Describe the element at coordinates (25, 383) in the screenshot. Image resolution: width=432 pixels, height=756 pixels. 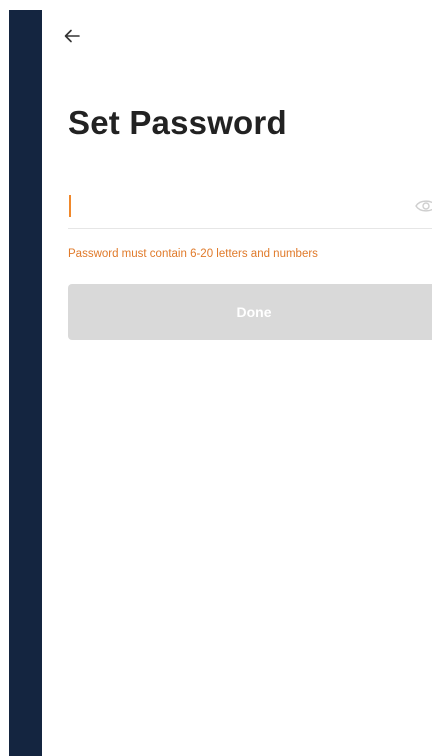
I see `side-bar` at that location.